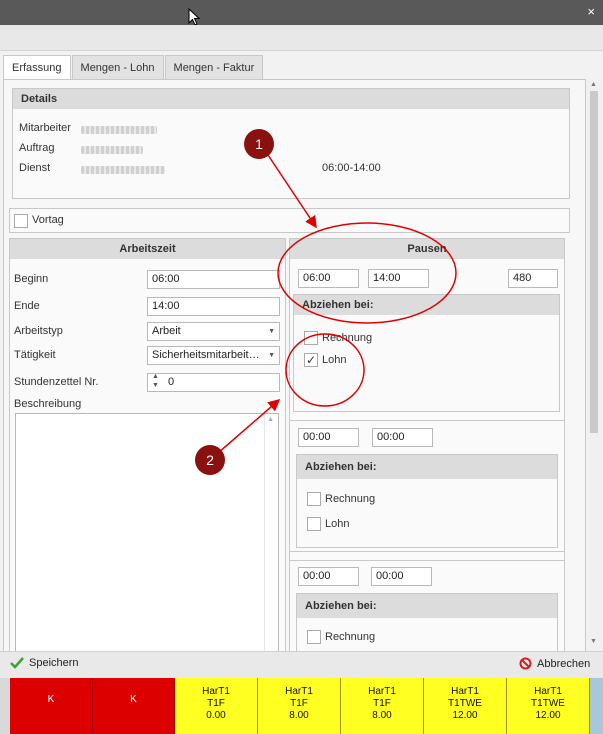 The image size is (603, 734). Describe the element at coordinates (17, 663) in the screenshot. I see `checkmark-icon` at that location.